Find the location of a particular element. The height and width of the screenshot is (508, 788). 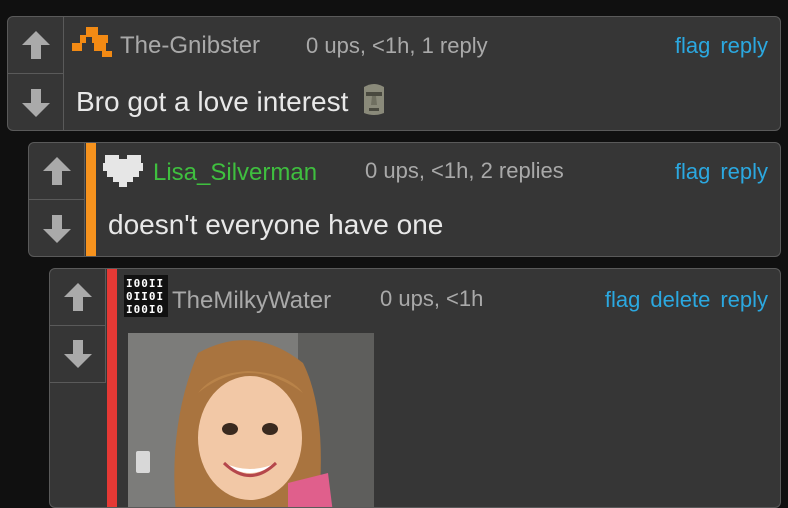

username: The-Gnibster is located at coordinates (190, 46).